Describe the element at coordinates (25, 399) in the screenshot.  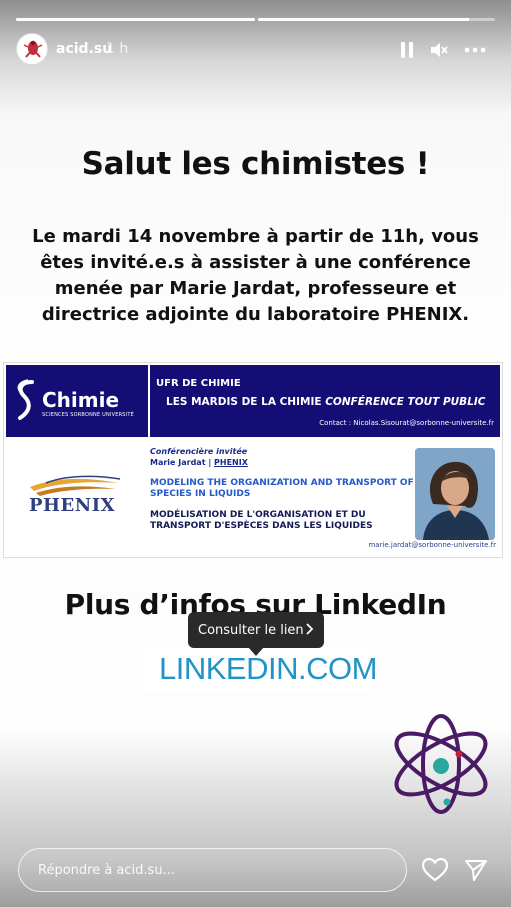
I see `sorbonne-s-icon` at that location.